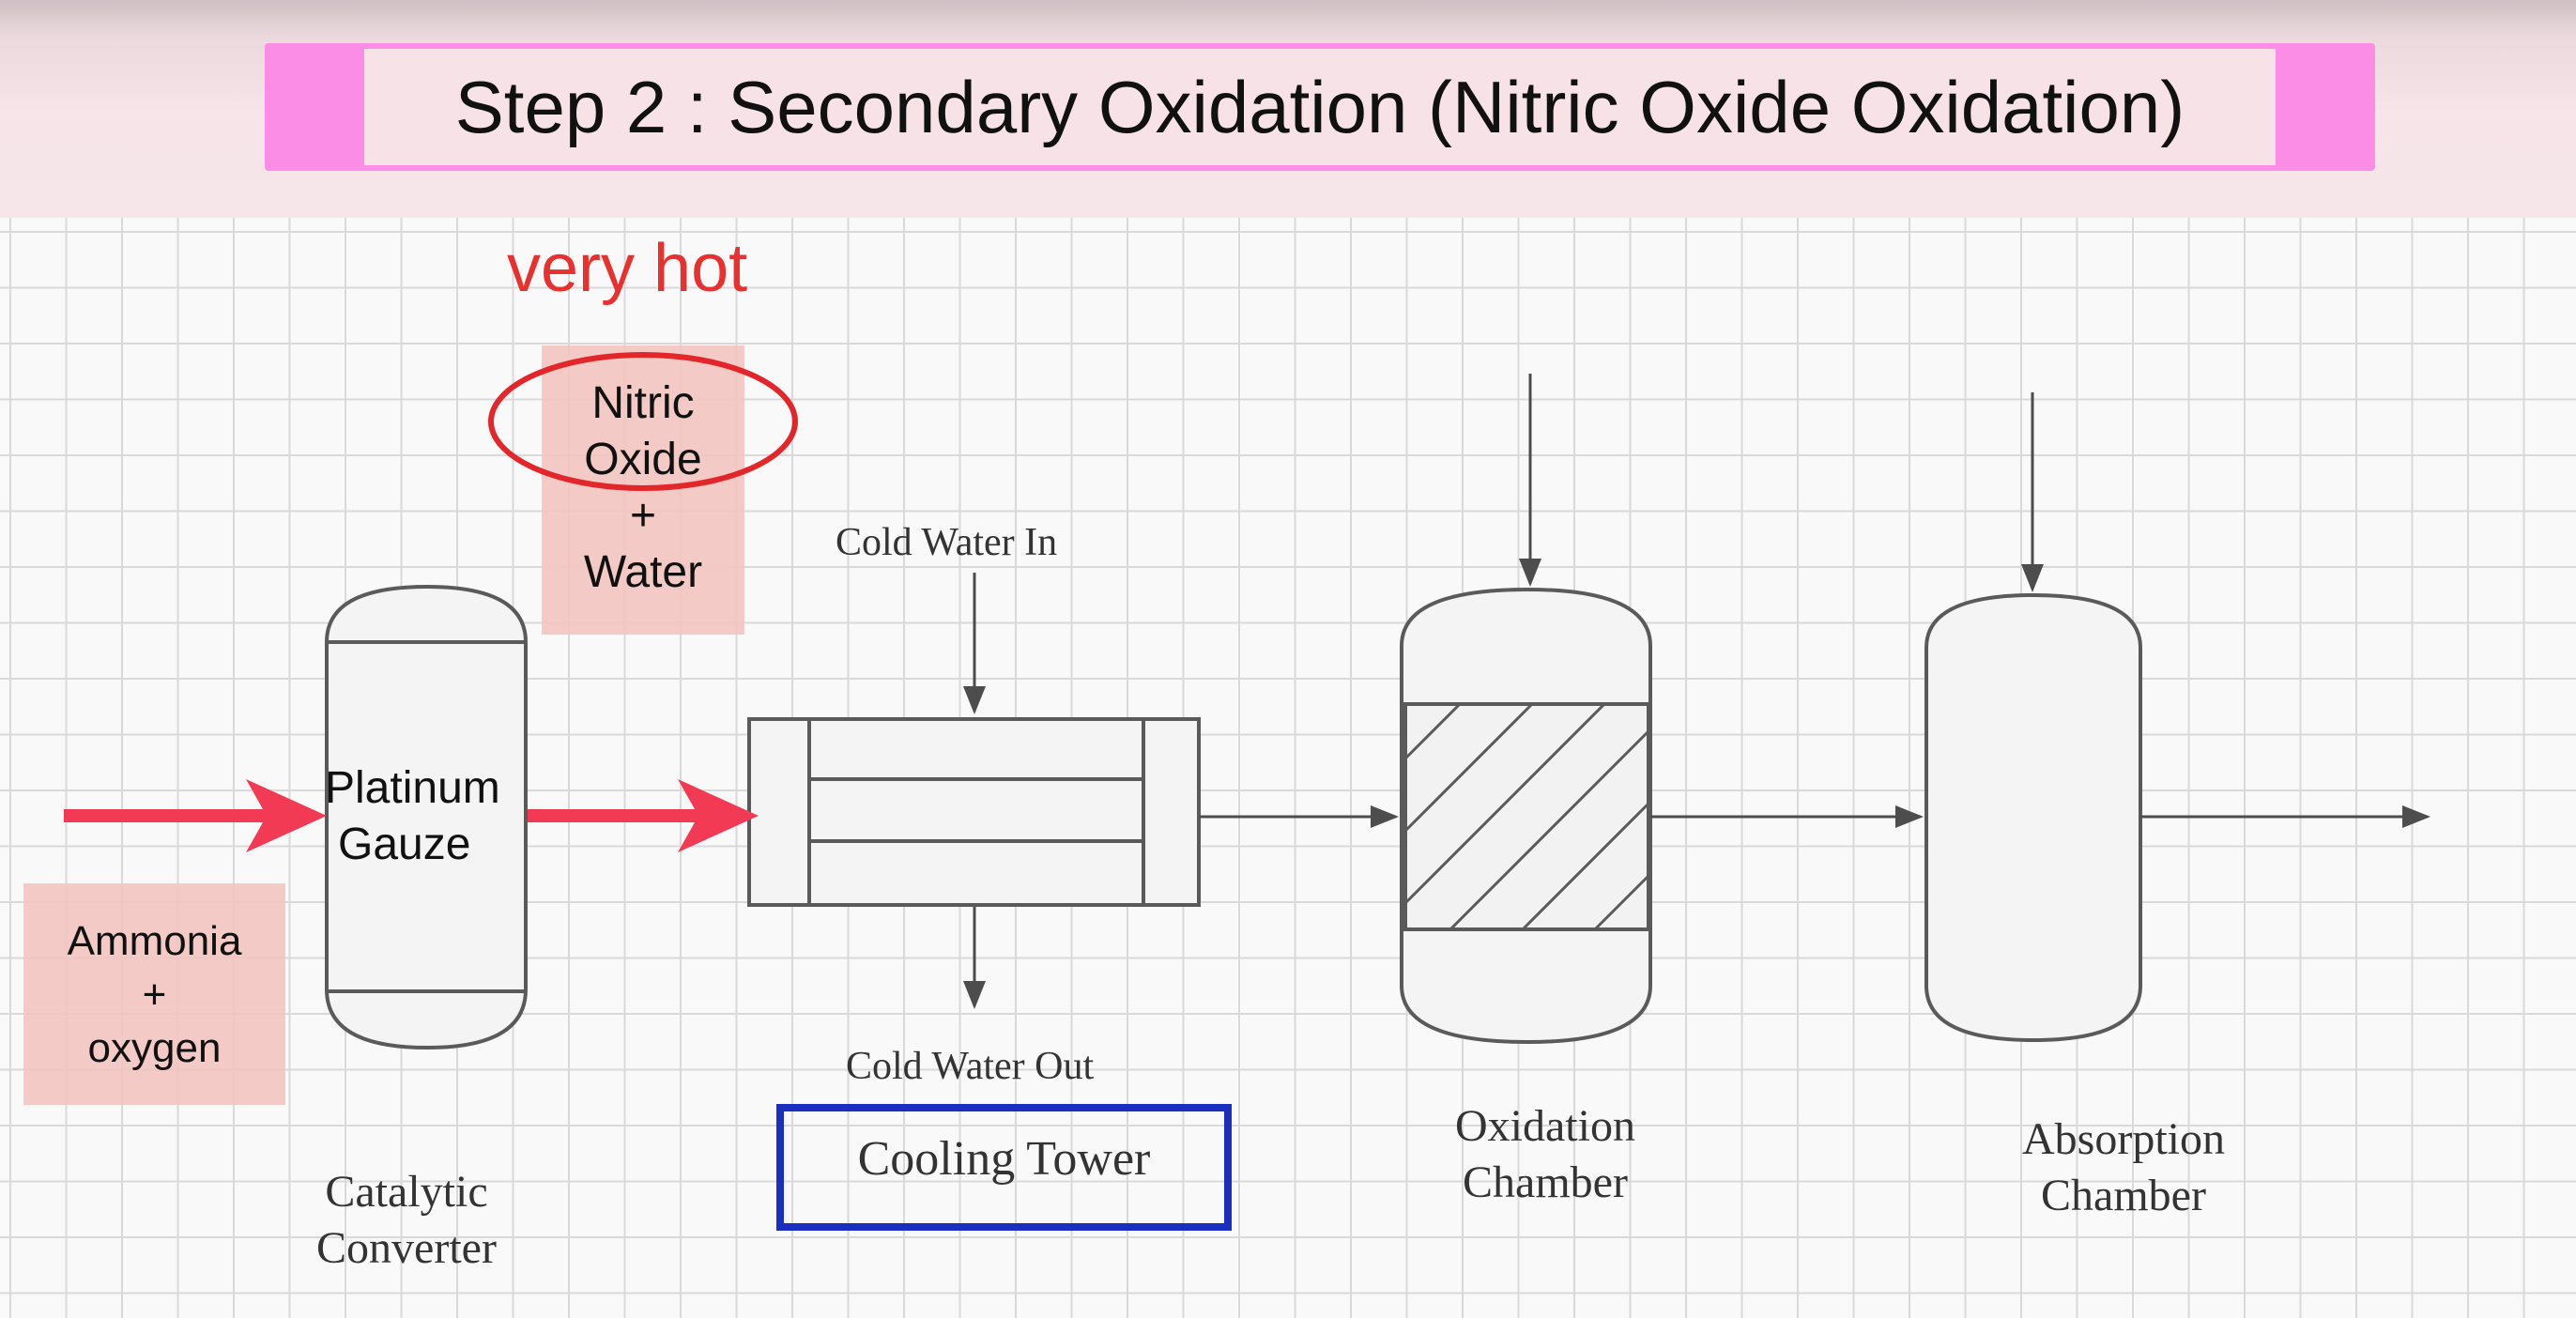 This screenshot has height=1318, width=2576. I want to click on feed-note-line: Ammonia, so click(155, 941).